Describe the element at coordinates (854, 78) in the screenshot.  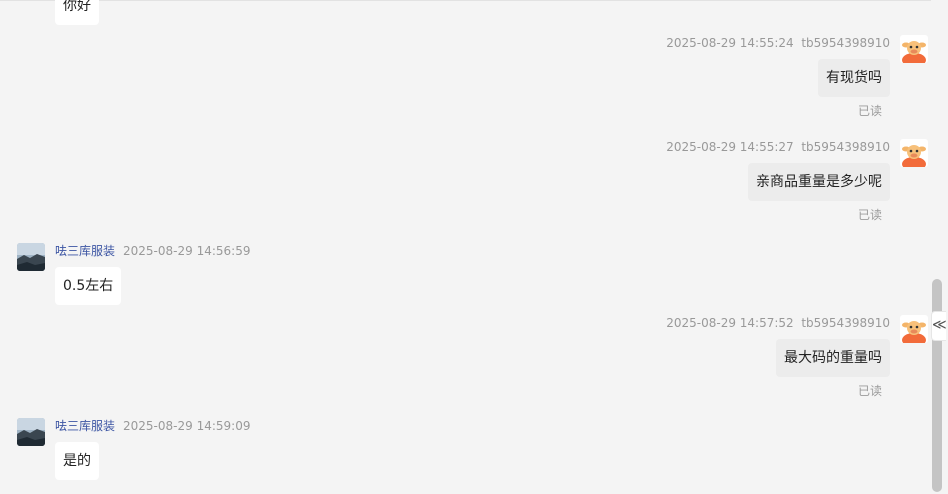
I see `message-bubble: 有现货吗` at that location.